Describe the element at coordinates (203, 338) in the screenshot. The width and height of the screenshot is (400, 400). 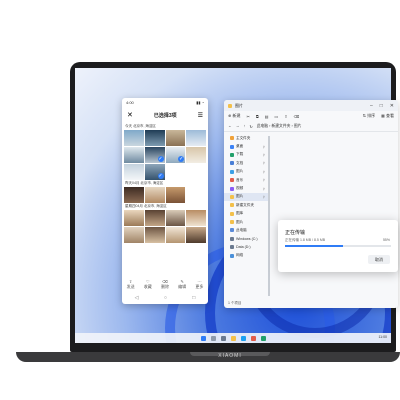
I see `start-icon` at that location.